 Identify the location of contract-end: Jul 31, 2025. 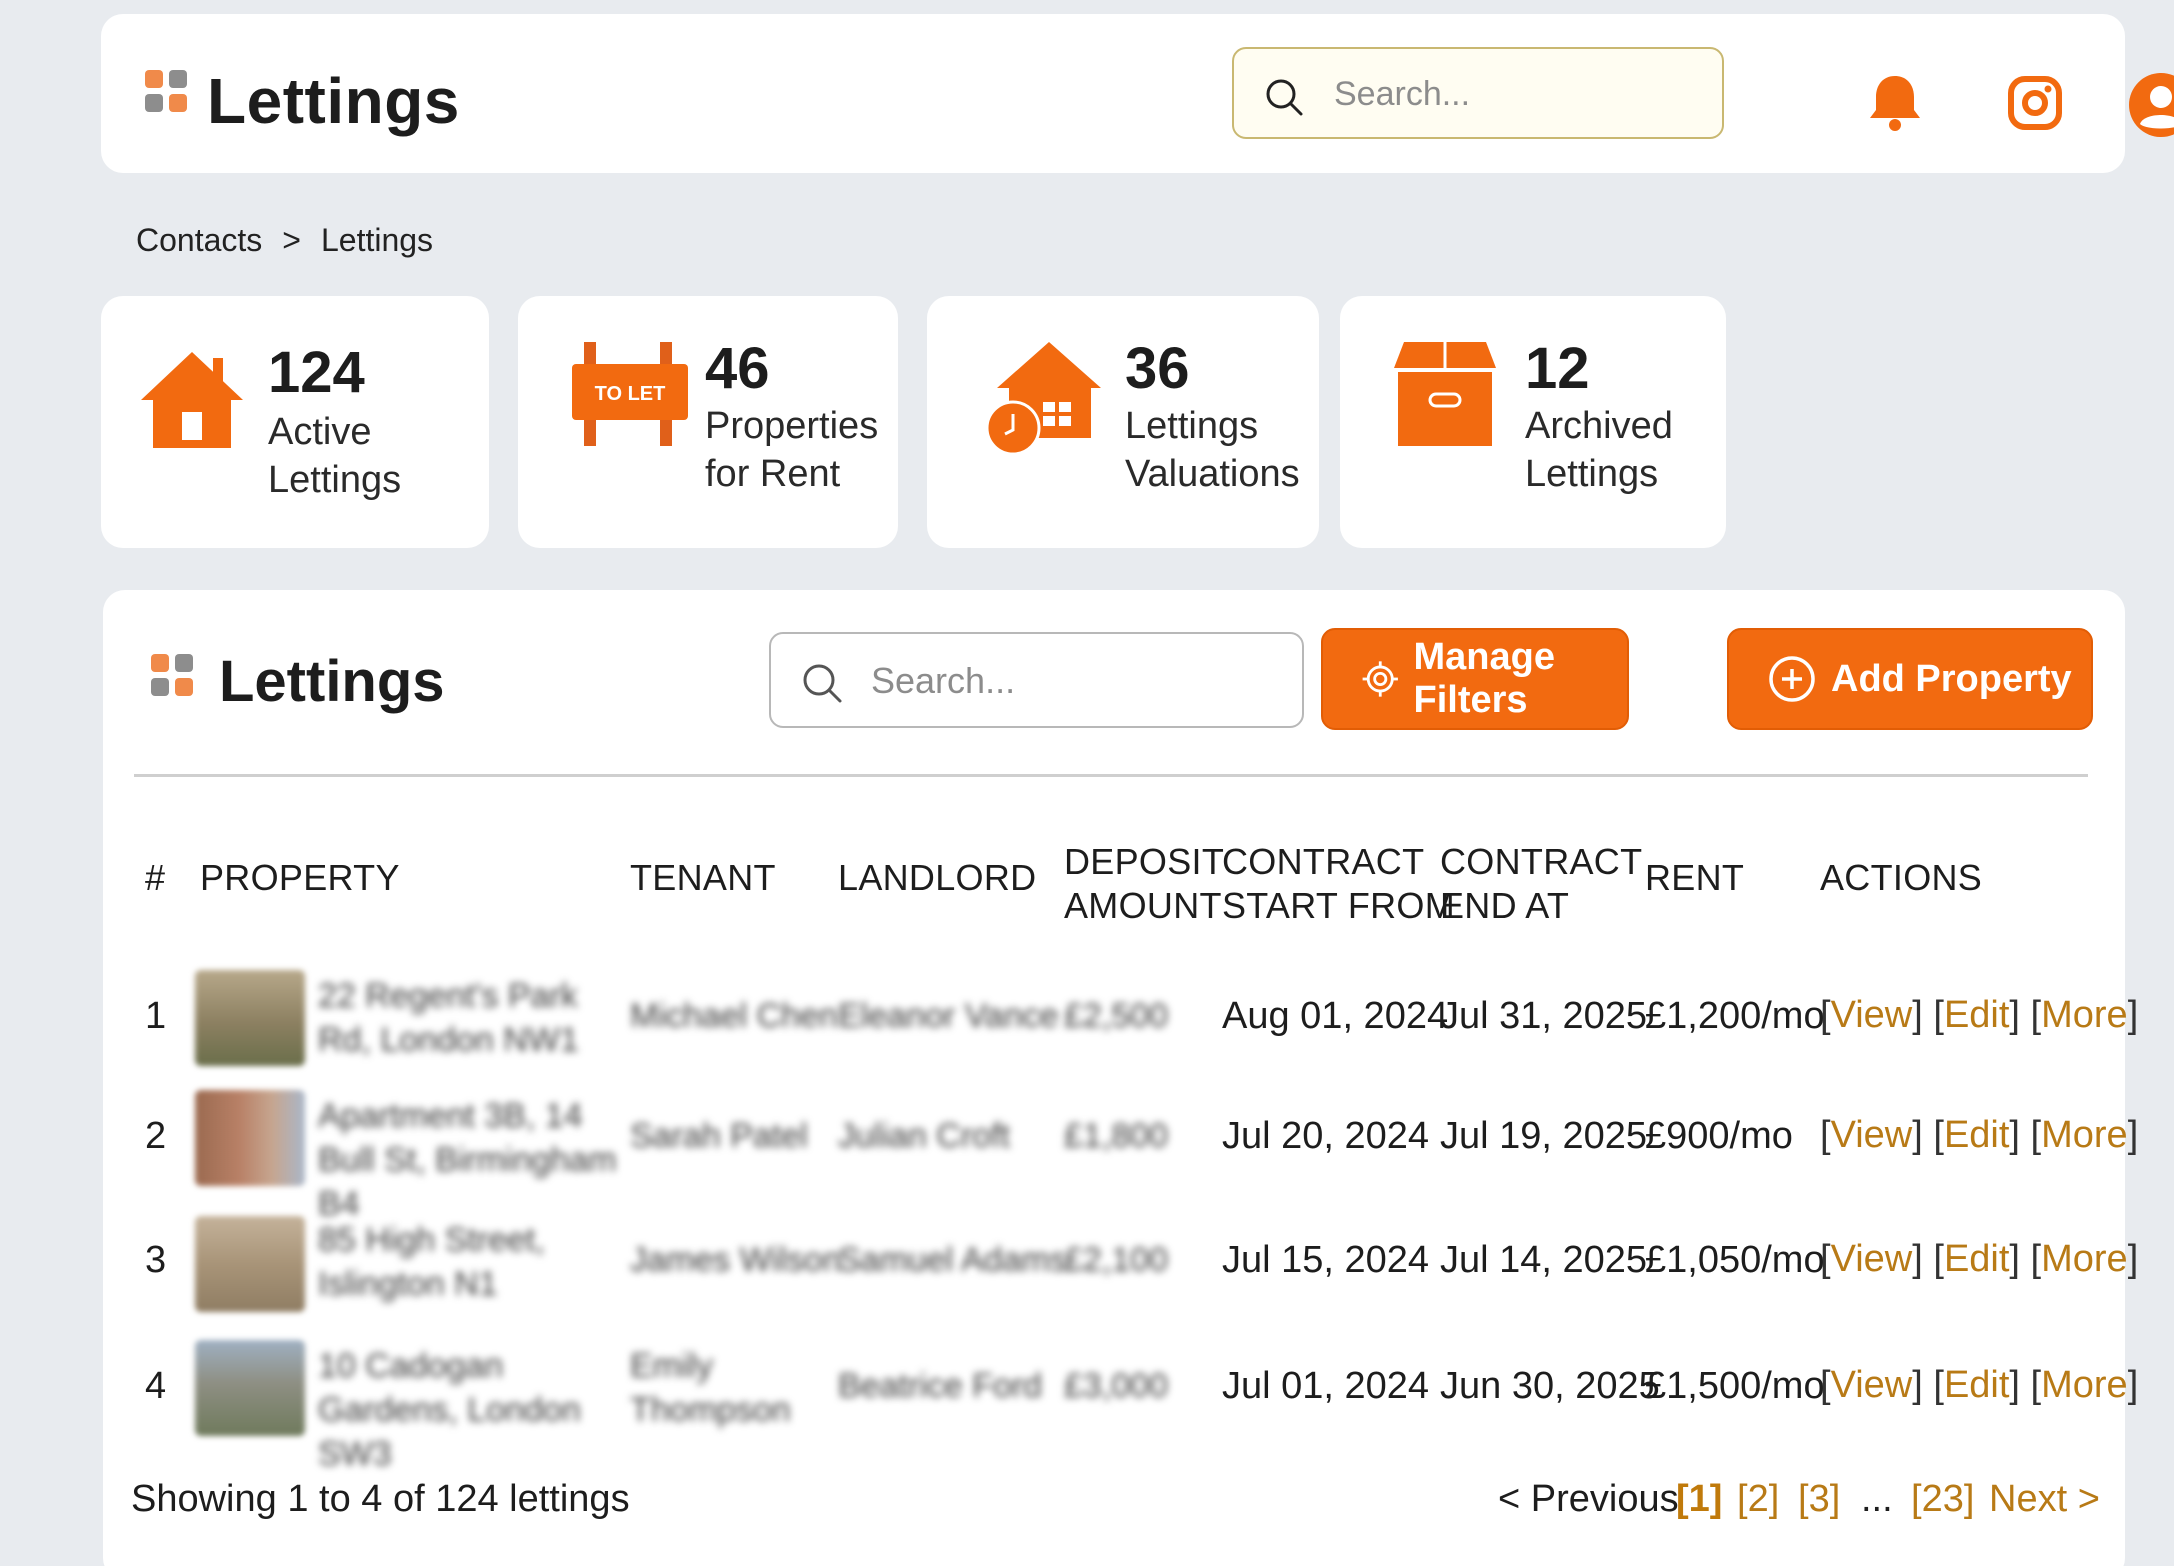
(1544, 1016).